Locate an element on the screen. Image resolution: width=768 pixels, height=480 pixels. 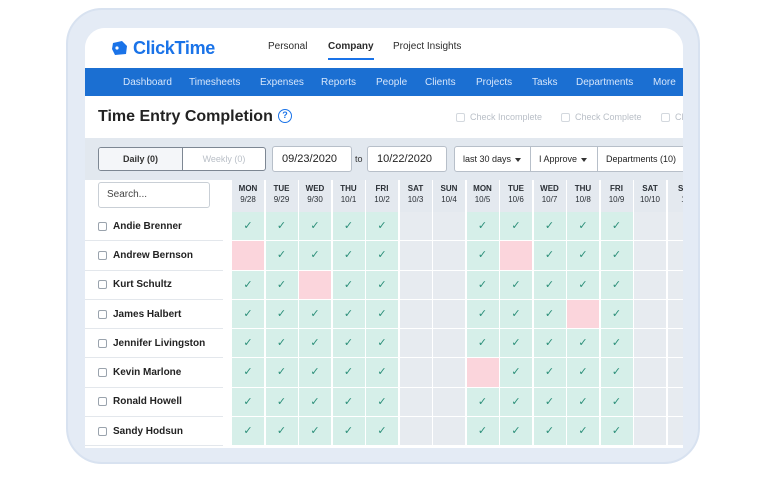
nav-departments: Departments is located at coordinates (604, 82).